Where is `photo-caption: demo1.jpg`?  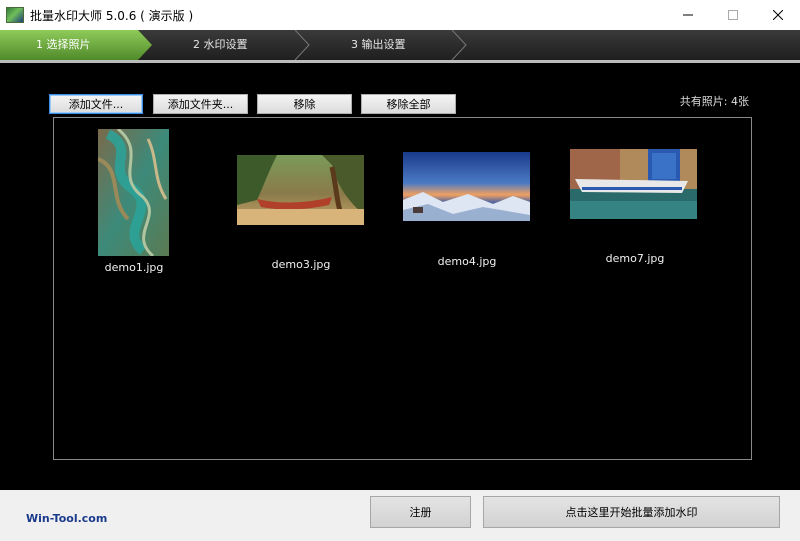
photo-caption: demo1.jpg is located at coordinates (134, 267).